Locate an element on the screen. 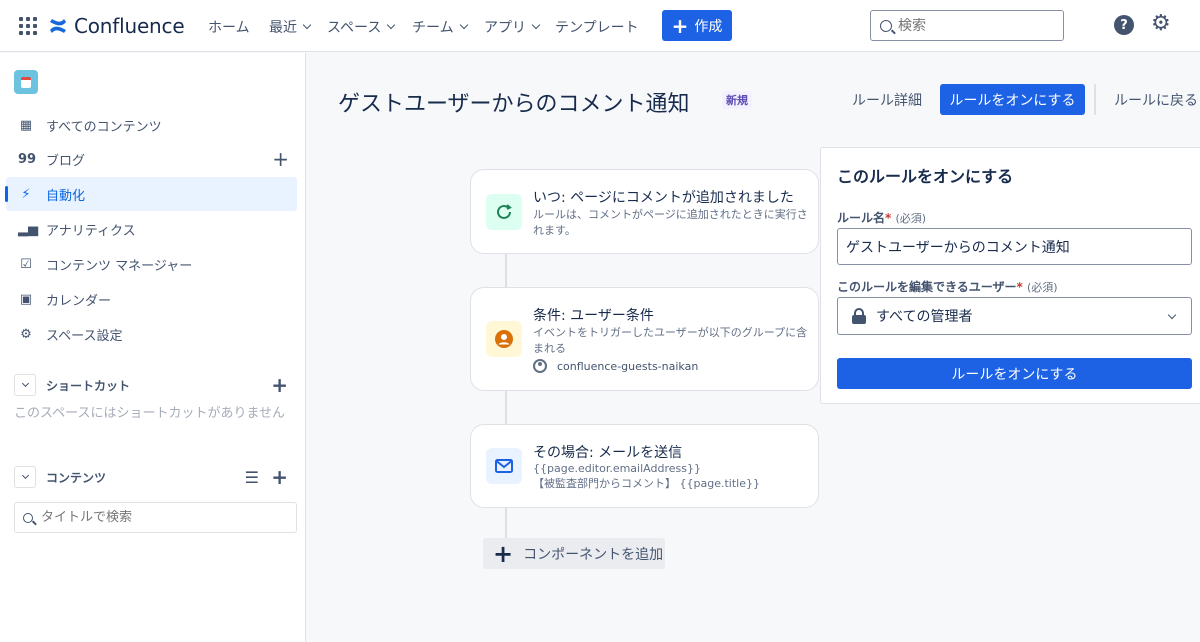 The image size is (1200, 642). add-shortcut-plus-icon: + is located at coordinates (279, 385).